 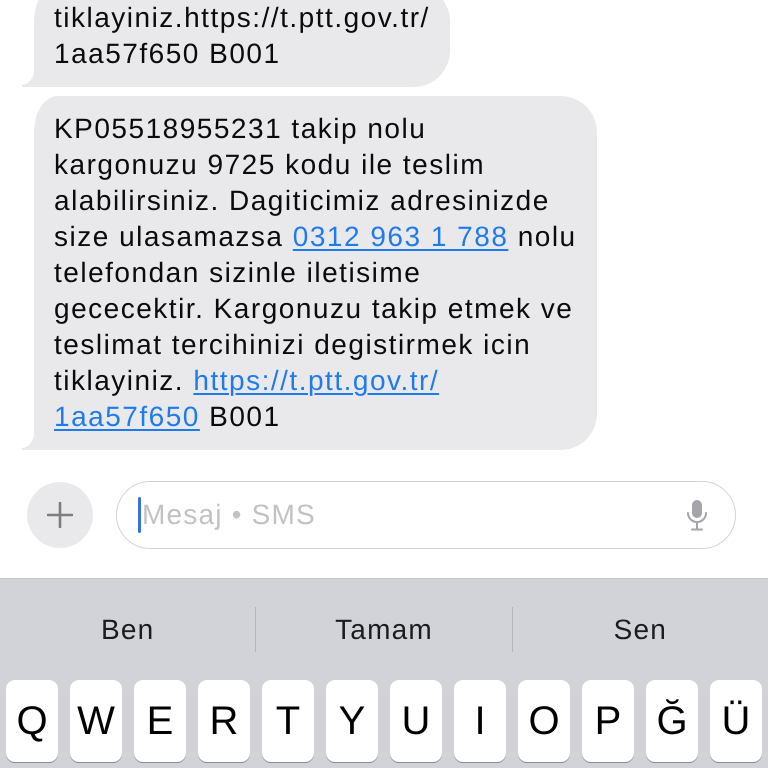 What do you see at coordinates (288, 721) in the screenshot?
I see `keyboard-key: T` at bounding box center [288, 721].